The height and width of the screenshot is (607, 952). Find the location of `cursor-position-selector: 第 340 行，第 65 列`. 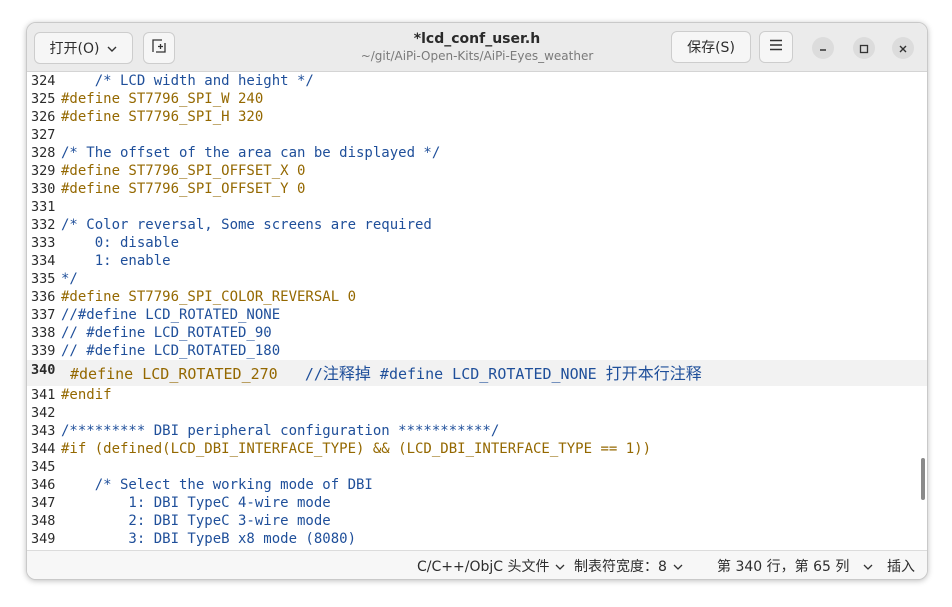

cursor-position-selector: 第 340 行，第 65 列 is located at coordinates (795, 566).